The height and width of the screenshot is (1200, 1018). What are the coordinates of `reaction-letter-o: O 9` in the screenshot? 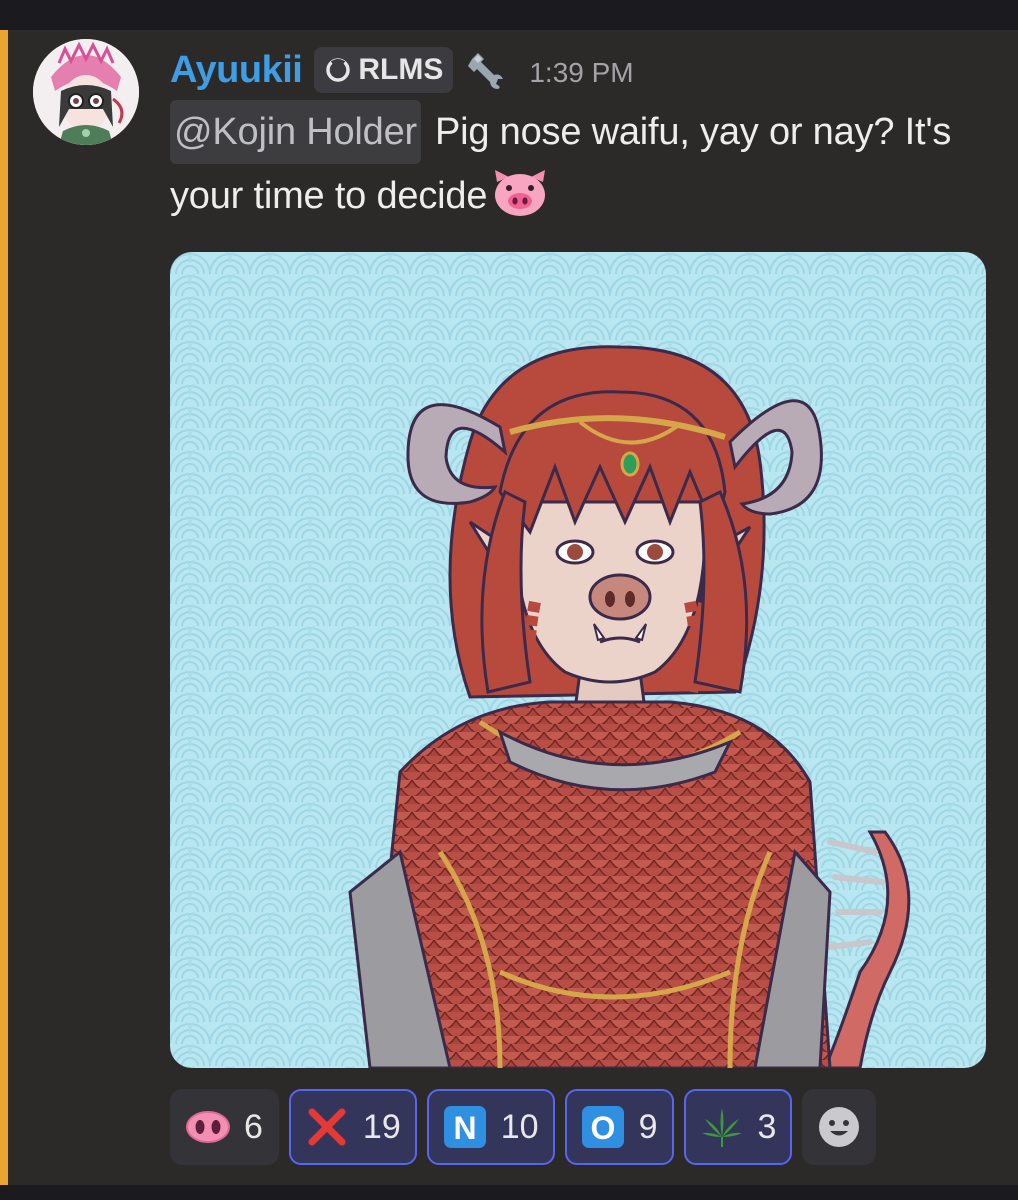 It's located at (619, 1127).